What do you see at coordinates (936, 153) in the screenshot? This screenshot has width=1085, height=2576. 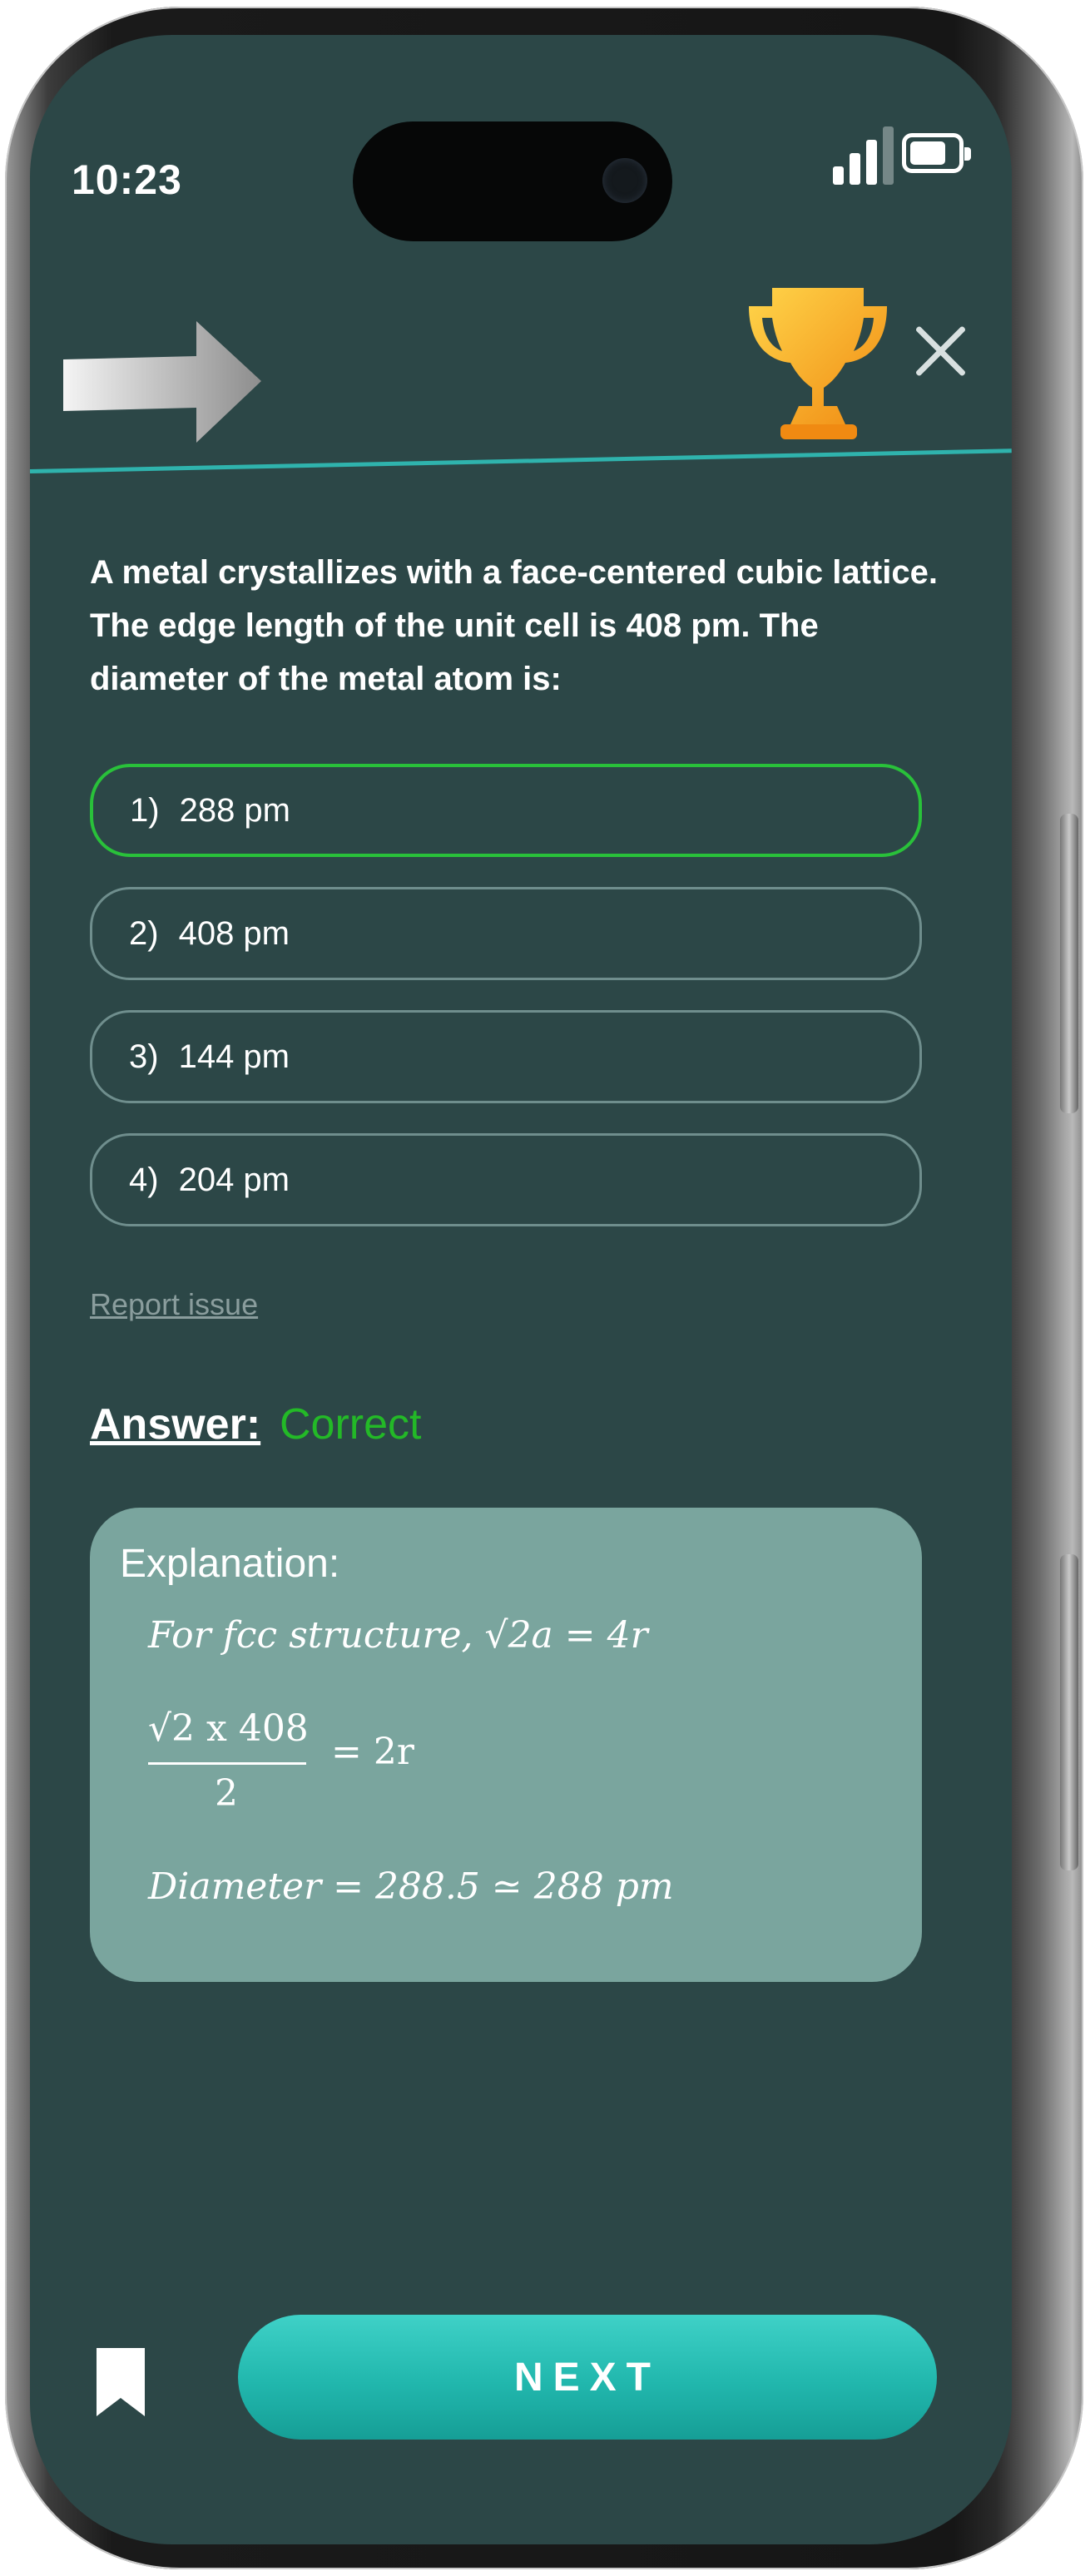 I see `battery-icon` at bounding box center [936, 153].